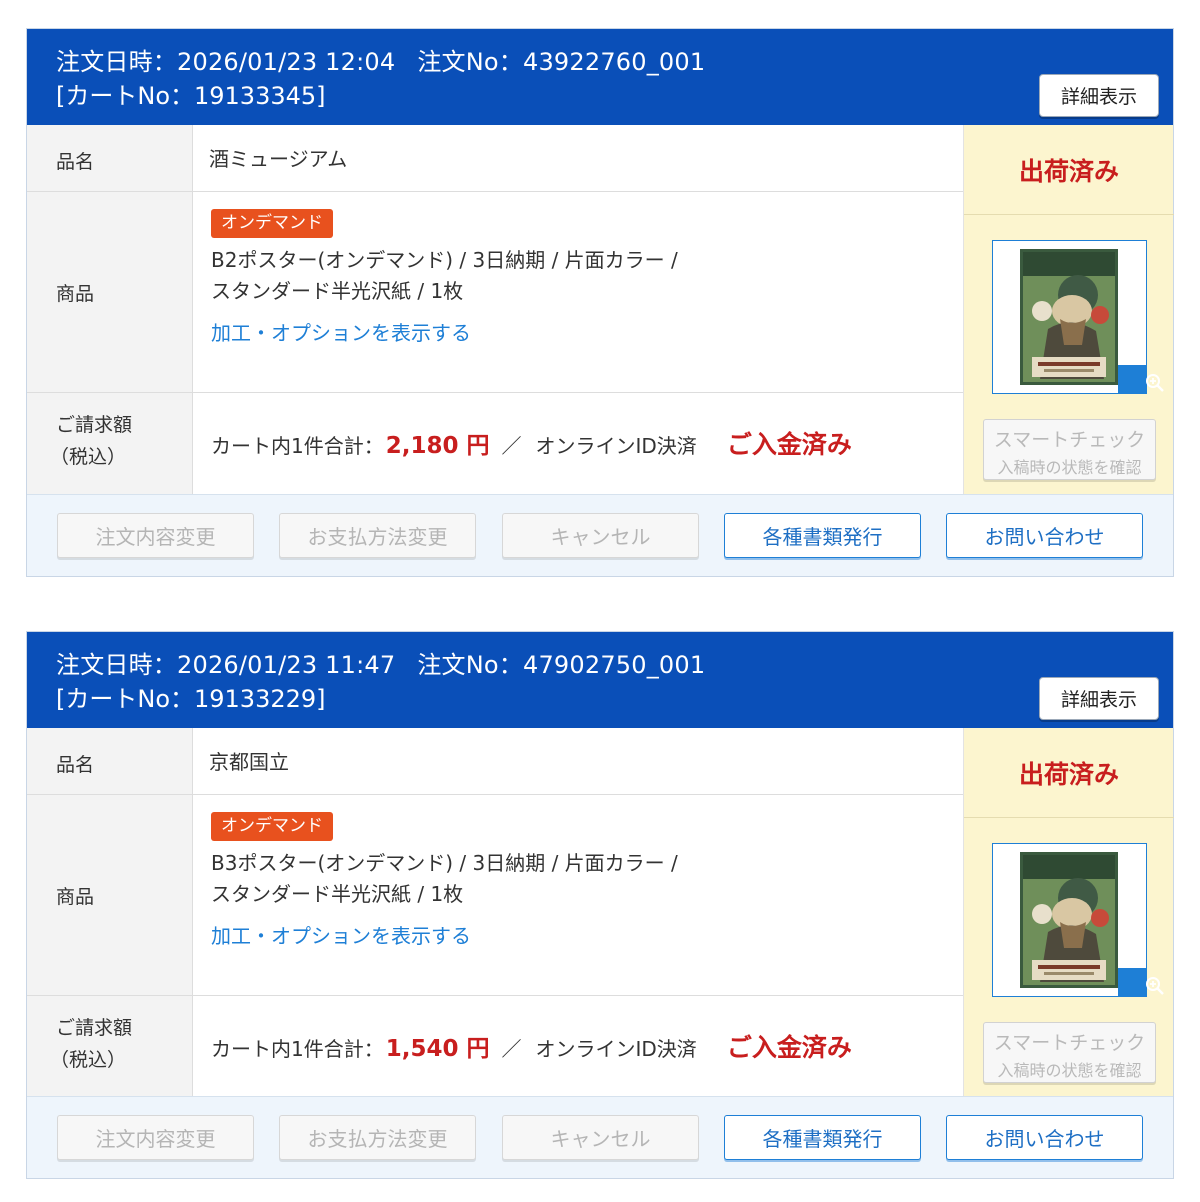 This screenshot has width=1200, height=1202. I want to click on product-spec-line1: B2ポスター(オンデマンド) / 3日納期 / 片面カラー /, so click(444, 260).